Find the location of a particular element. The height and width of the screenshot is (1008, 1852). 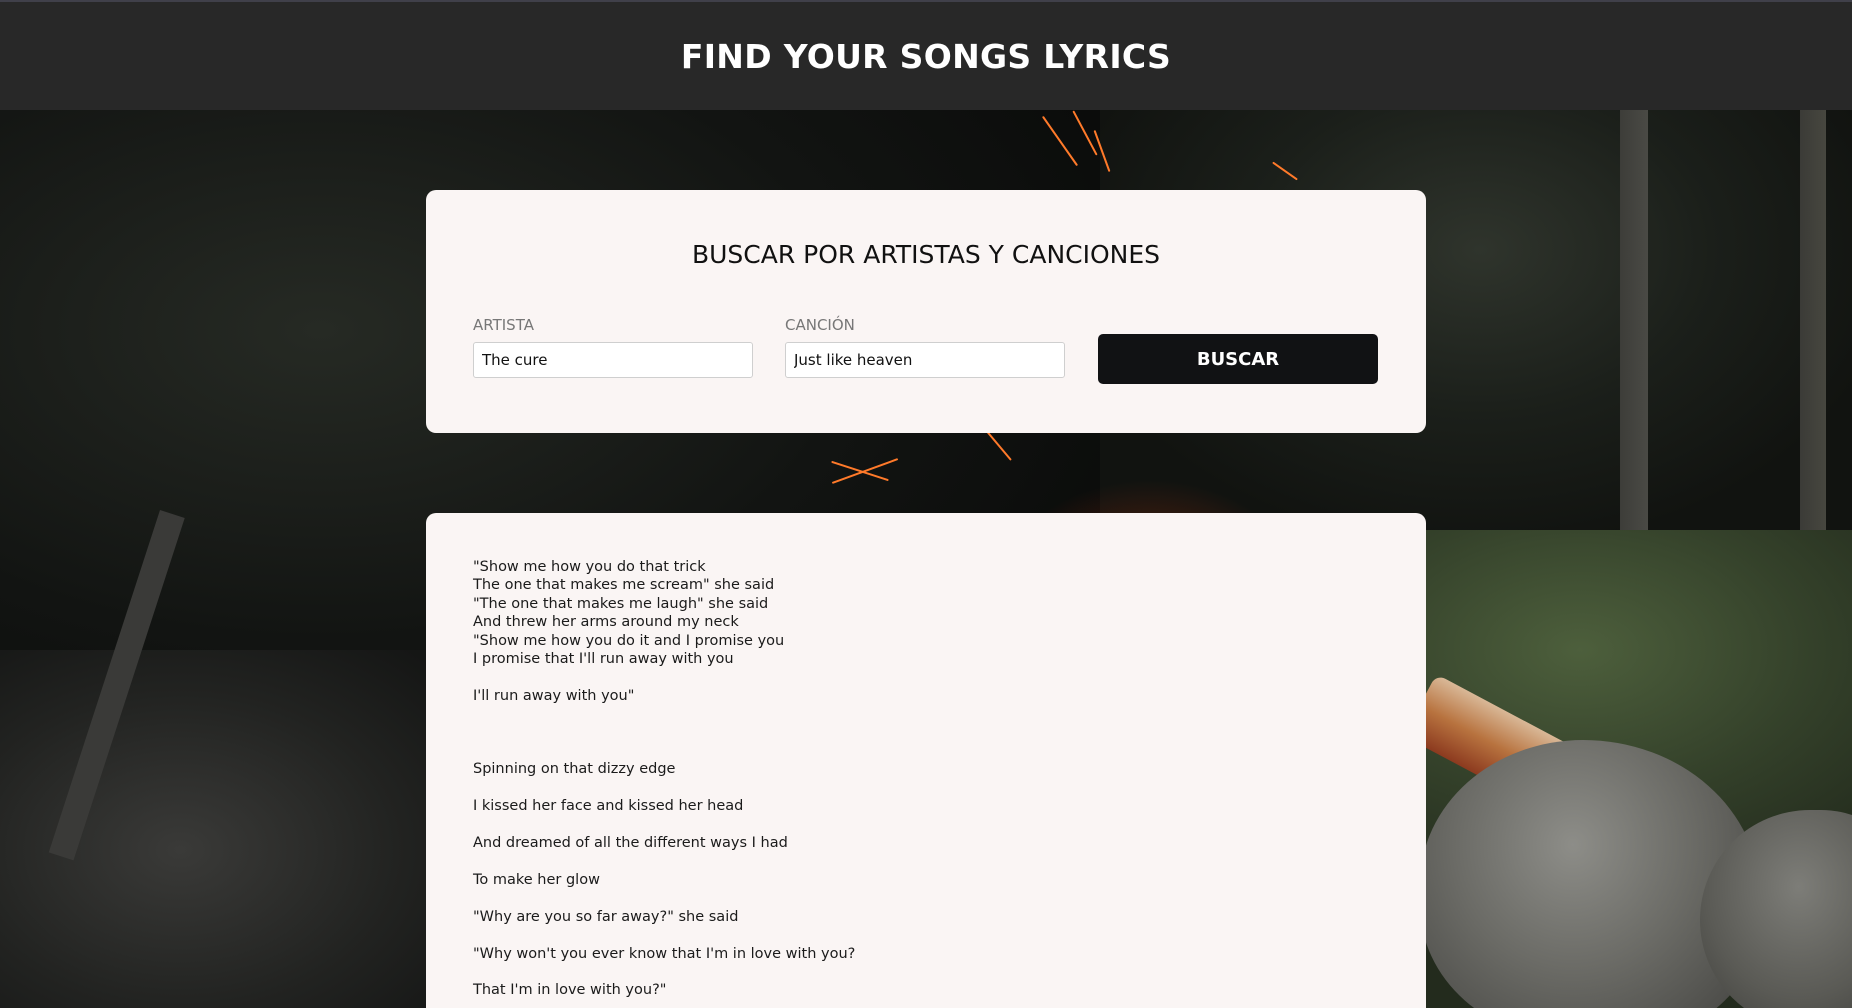

artist-input is located at coordinates (613, 360).